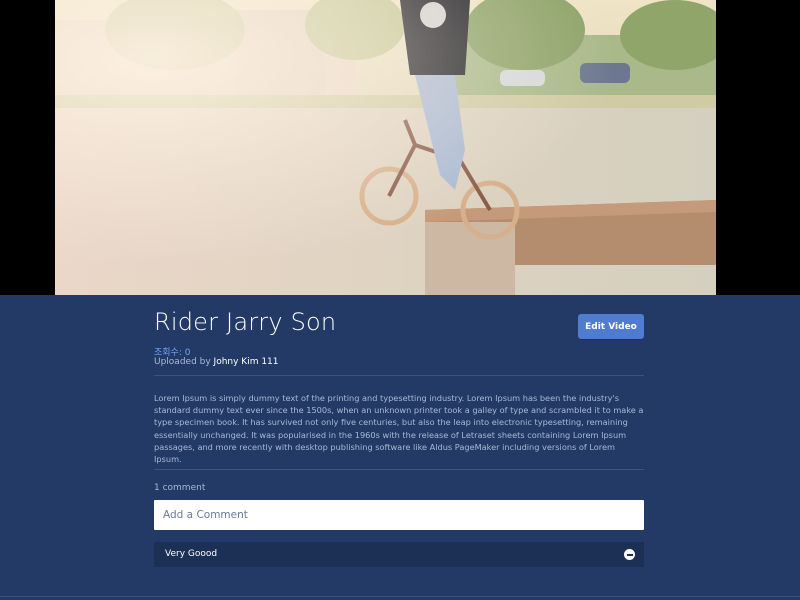  What do you see at coordinates (245, 322) in the screenshot?
I see `video-title: Rider Jarry Son` at bounding box center [245, 322].